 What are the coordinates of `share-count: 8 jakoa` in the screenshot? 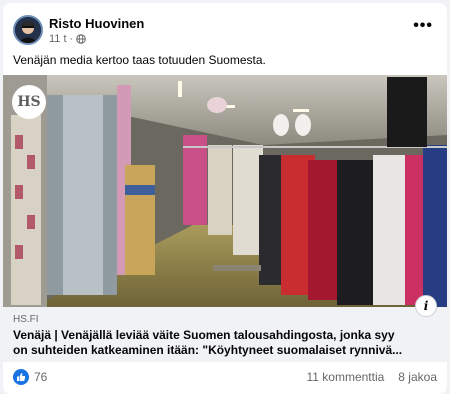 It's located at (417, 377).